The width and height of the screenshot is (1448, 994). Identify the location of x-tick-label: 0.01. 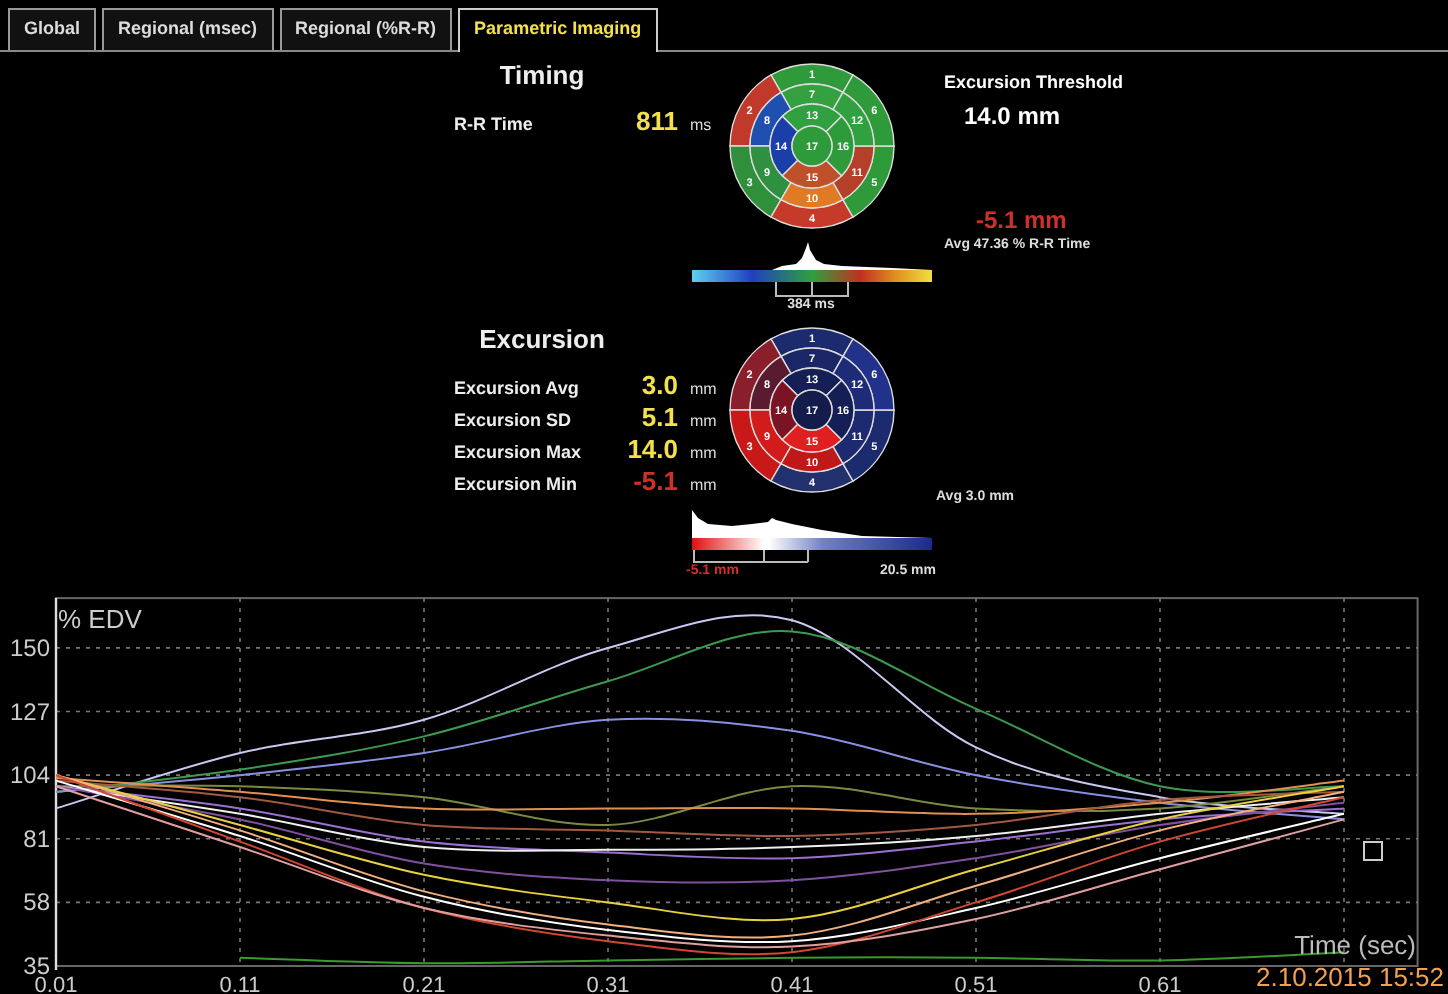
(56, 984).